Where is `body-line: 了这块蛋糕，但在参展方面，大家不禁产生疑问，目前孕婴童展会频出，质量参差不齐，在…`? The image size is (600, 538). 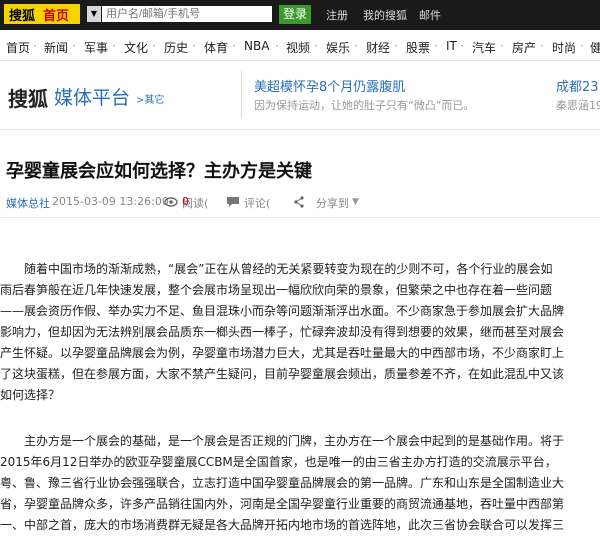
body-line: 了这块蛋糕，但在参展方面，大家不禁产生疑问，目前孕婴童展会频出，质量参差不齐，在… is located at coordinates (282, 374).